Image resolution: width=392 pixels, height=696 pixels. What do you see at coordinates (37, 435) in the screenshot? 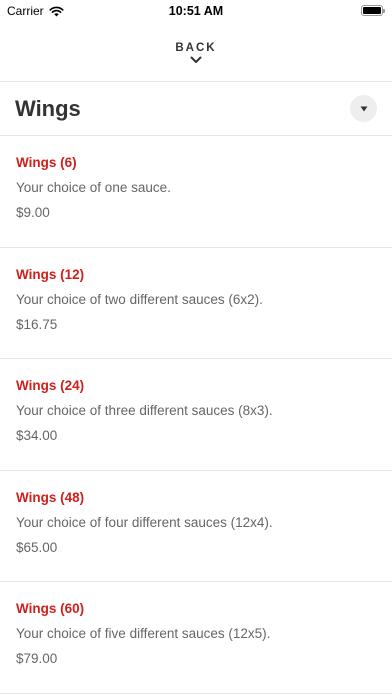
I see `item-price: $34.00` at bounding box center [37, 435].